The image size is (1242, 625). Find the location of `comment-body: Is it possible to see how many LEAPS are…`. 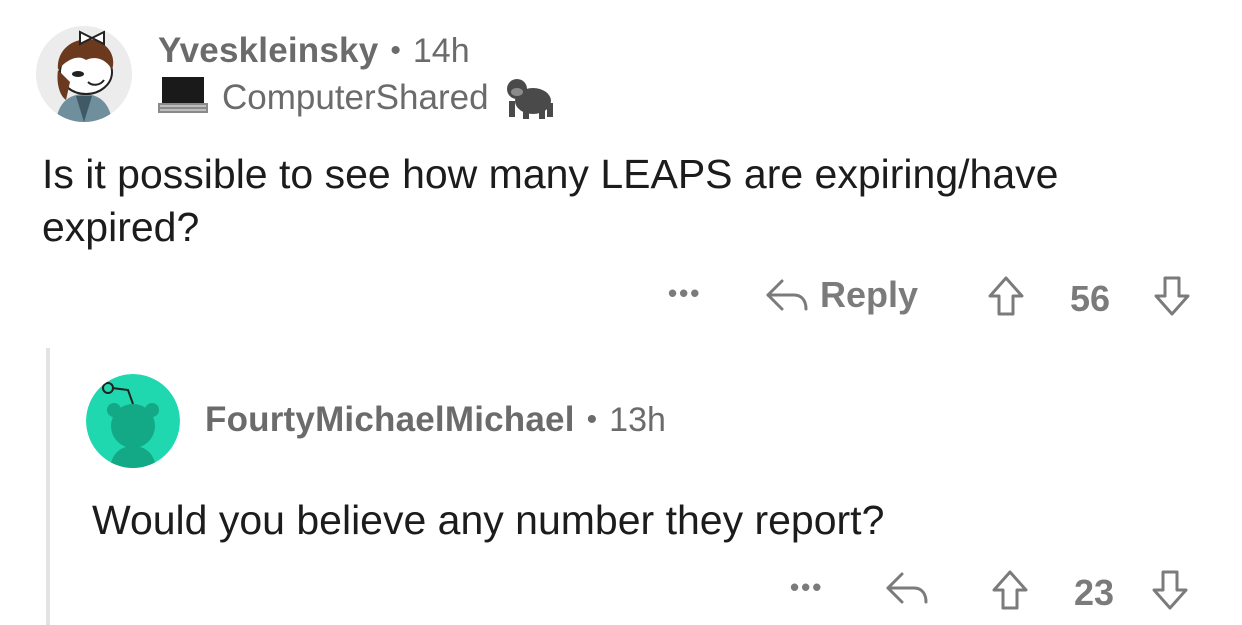

comment-body: Is it possible to see how many LEAPS are… is located at coordinates (550, 200).